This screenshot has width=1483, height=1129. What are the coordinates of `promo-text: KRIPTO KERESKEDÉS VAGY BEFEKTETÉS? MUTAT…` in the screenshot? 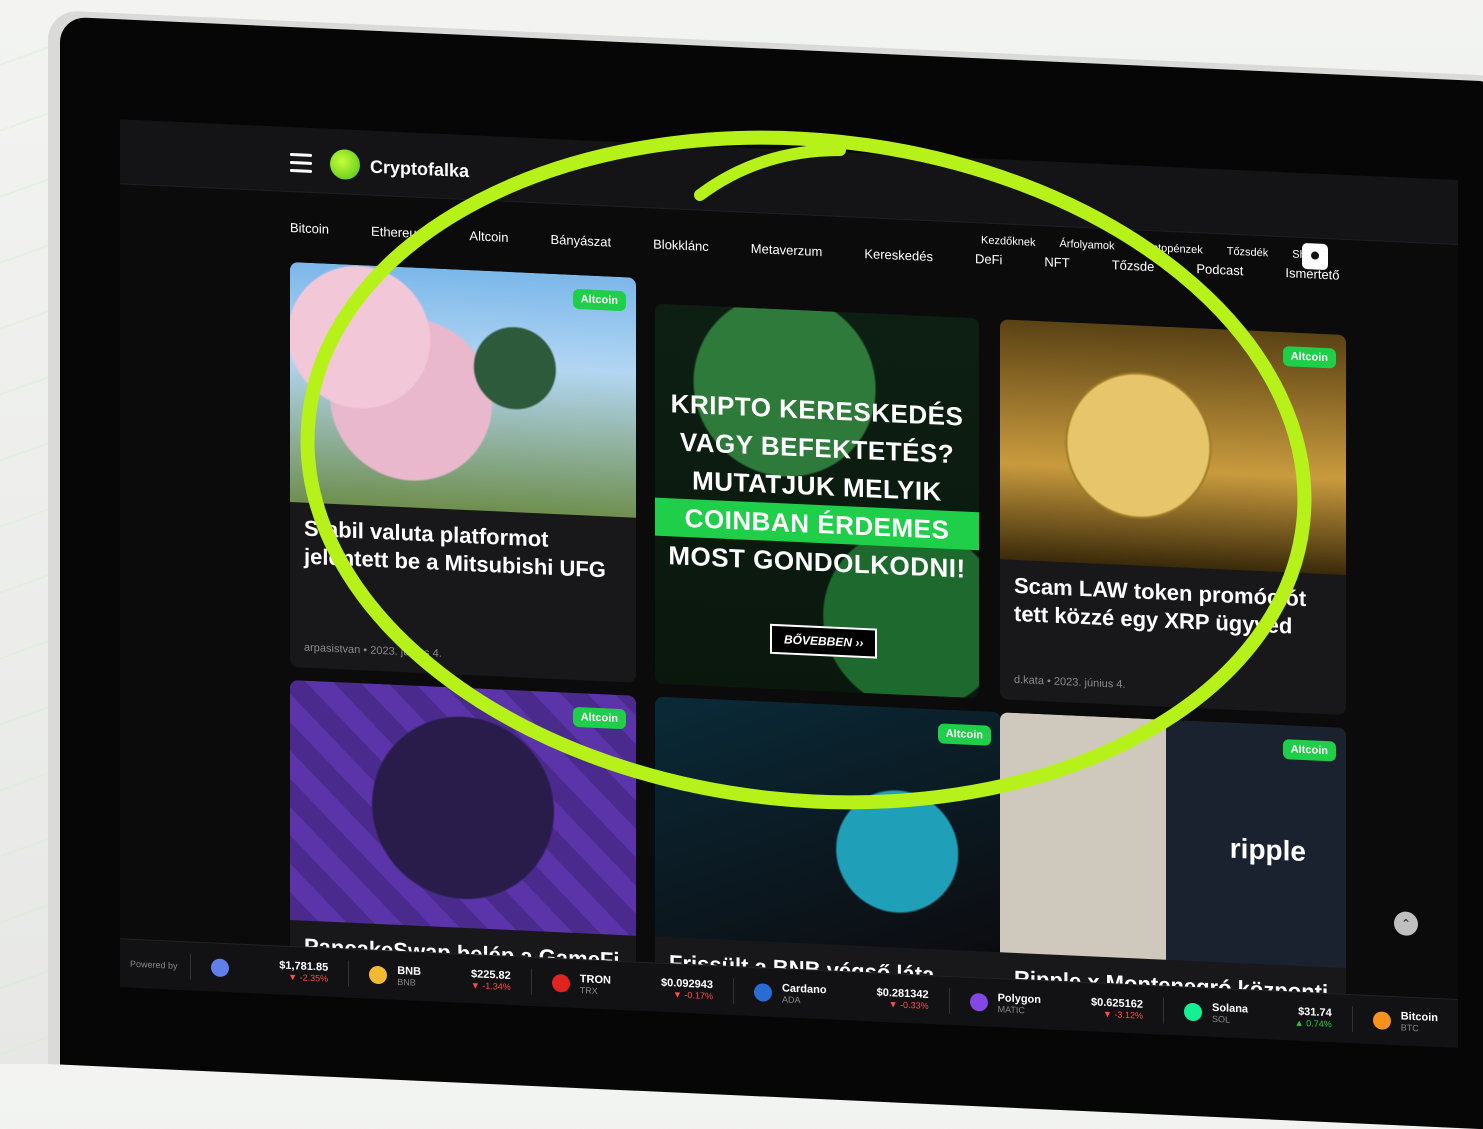 It's located at (817, 486).